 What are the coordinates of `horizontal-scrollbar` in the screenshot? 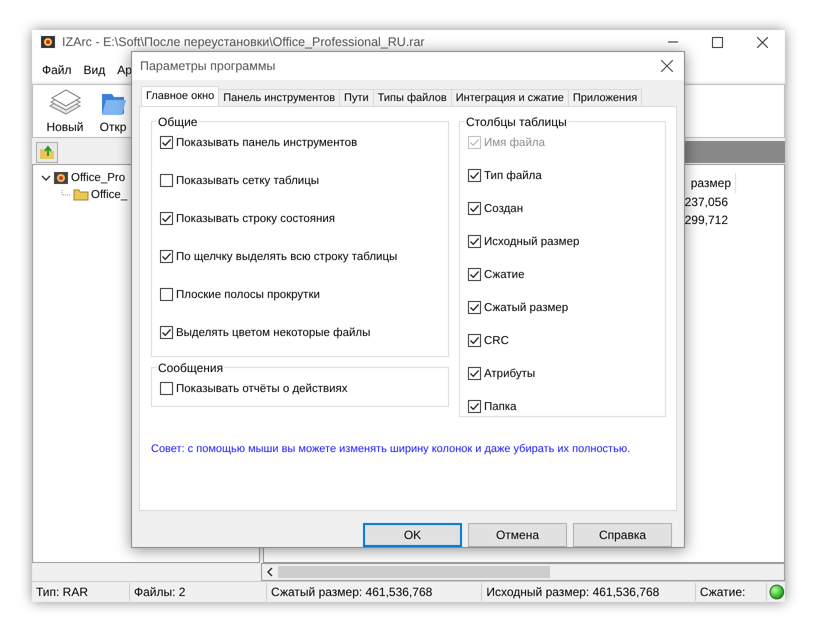 It's located at (523, 572).